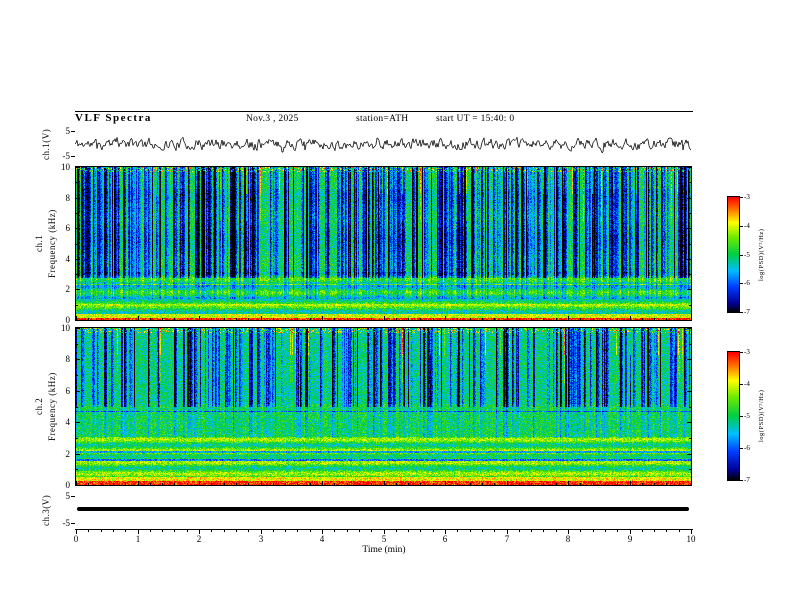 This screenshot has height=612, width=792. Describe the element at coordinates (382, 119) in the screenshot. I see `station-label: station=ATH` at that location.